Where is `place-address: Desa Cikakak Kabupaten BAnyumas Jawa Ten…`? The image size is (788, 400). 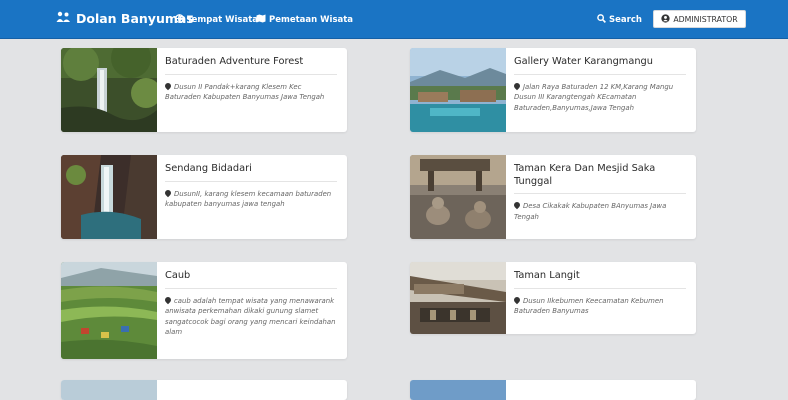
place-address: Desa Cikakak Kabupaten BAnyumas Jawa Ten… is located at coordinates (600, 211).